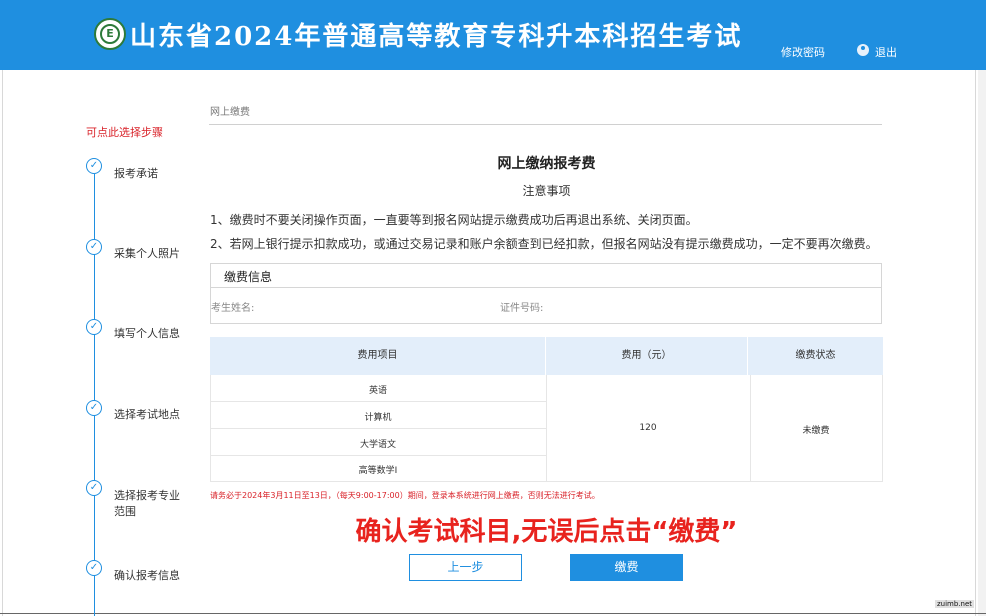 This screenshot has width=986, height=616. What do you see at coordinates (147, 334) in the screenshot?
I see `step-personal-info: 填写个人信息` at bounding box center [147, 334].